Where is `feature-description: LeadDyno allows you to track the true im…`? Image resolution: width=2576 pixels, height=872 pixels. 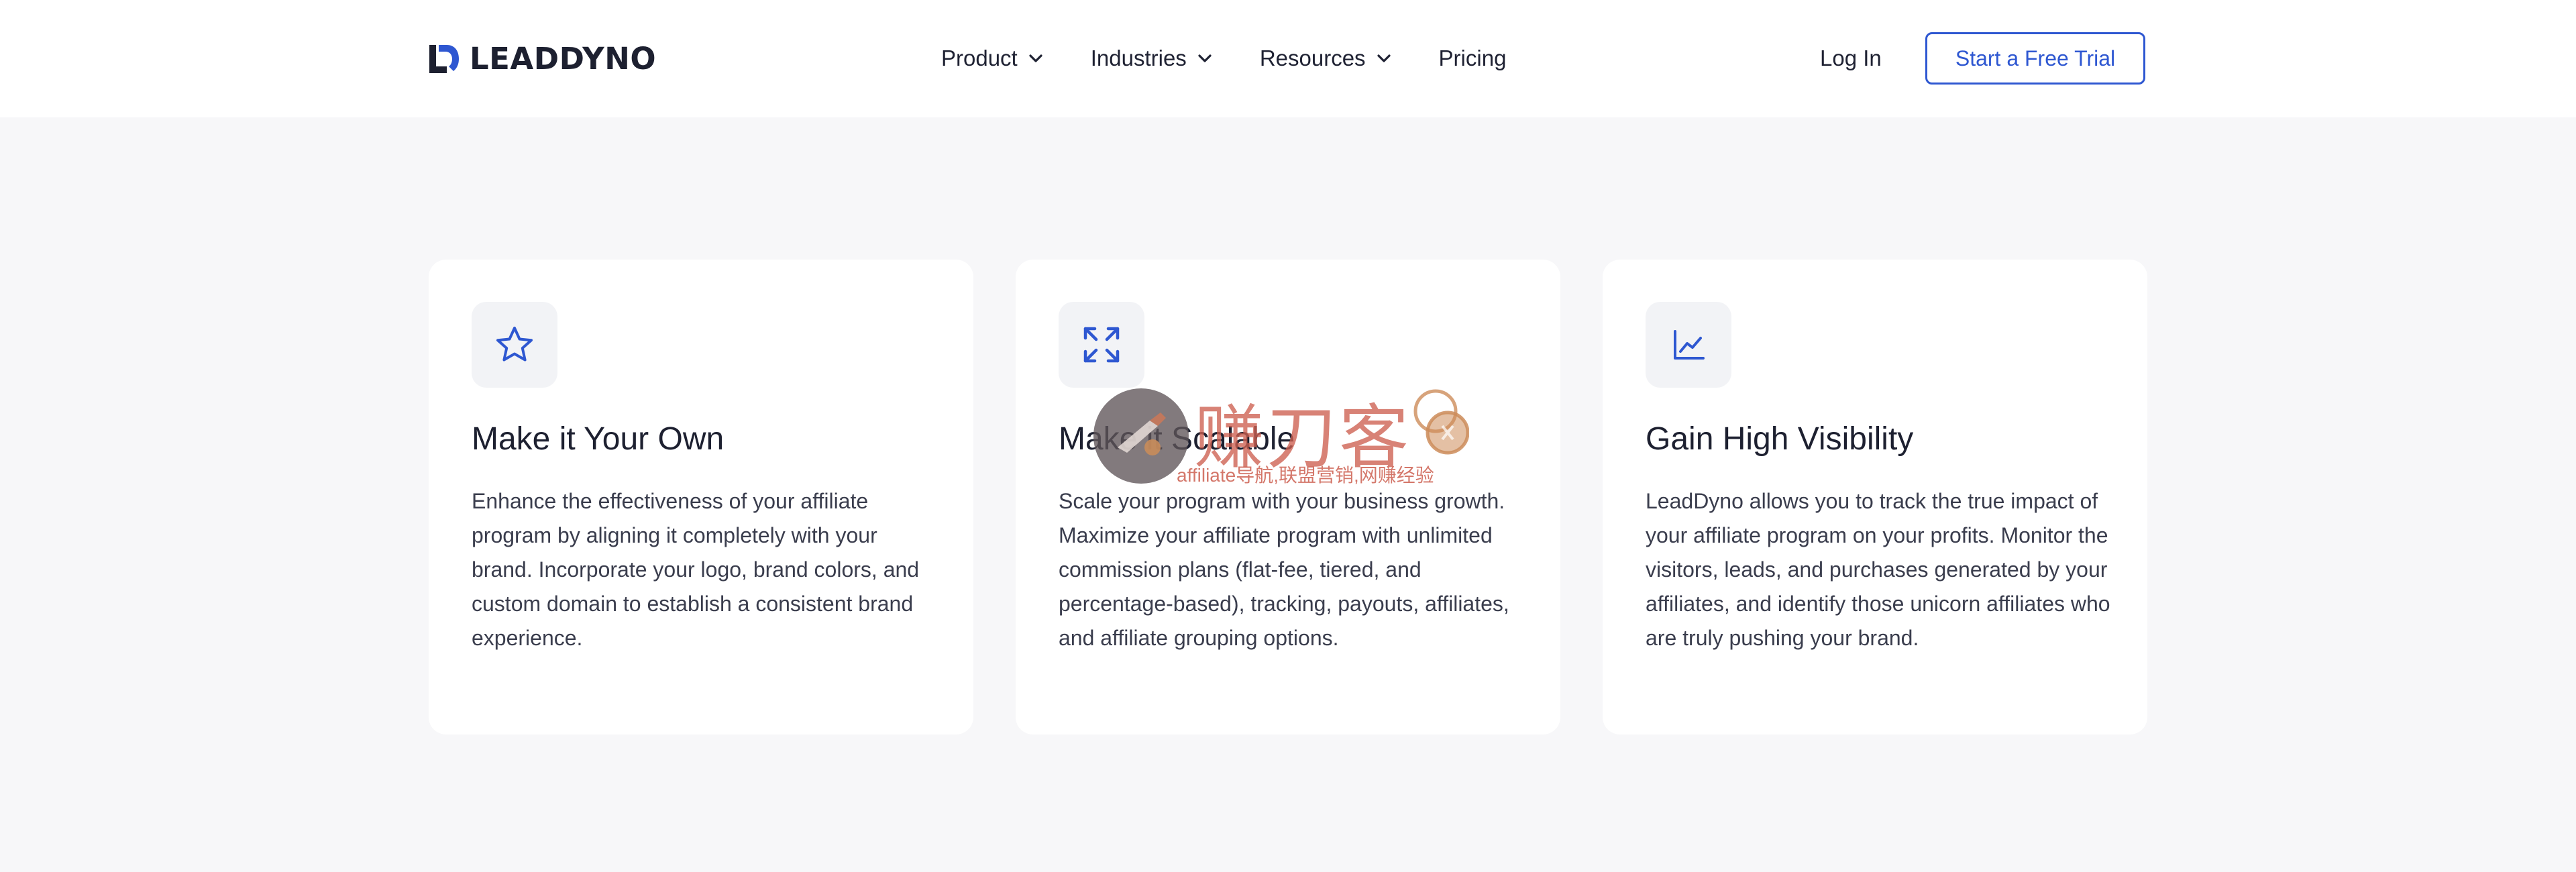 feature-description: LeadDyno allows you to track the true im… is located at coordinates (1878, 570).